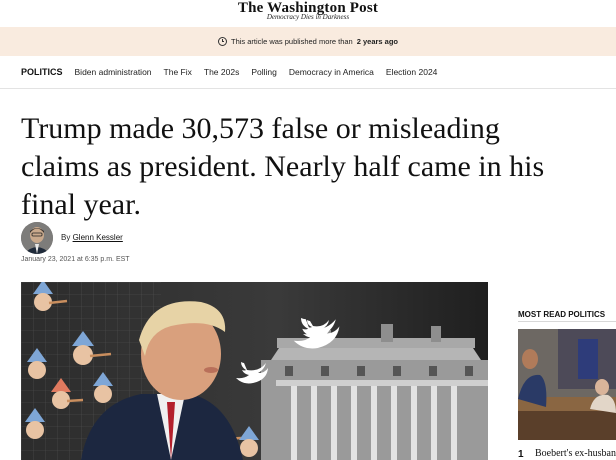 This screenshot has width=616, height=460. I want to click on byline: By Glenn Kessler, so click(92, 237).